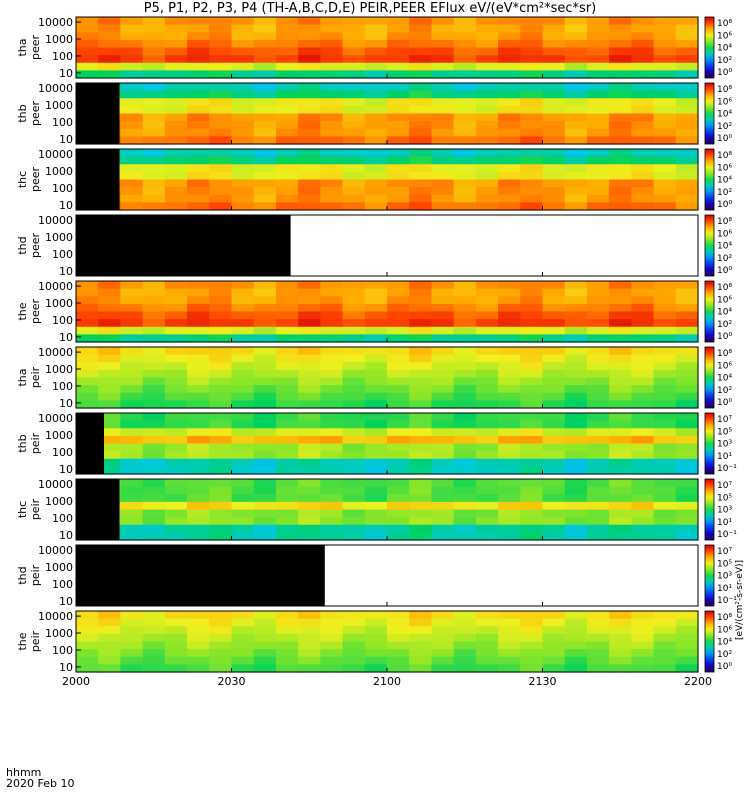 The height and width of the screenshot is (800, 750). I want to click on panel-thb-peer: 10000100010010thb peer10⁸10⁶10⁴10²10⁰, so click(374, 114).